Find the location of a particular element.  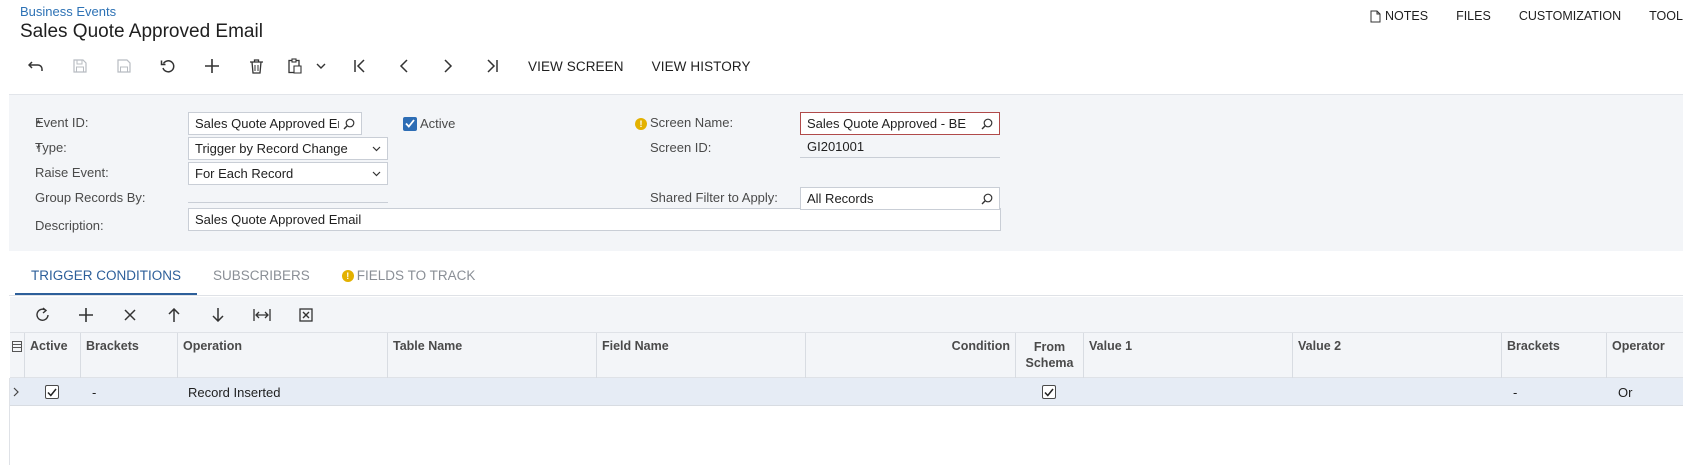

refresh-button is located at coordinates (42, 315).